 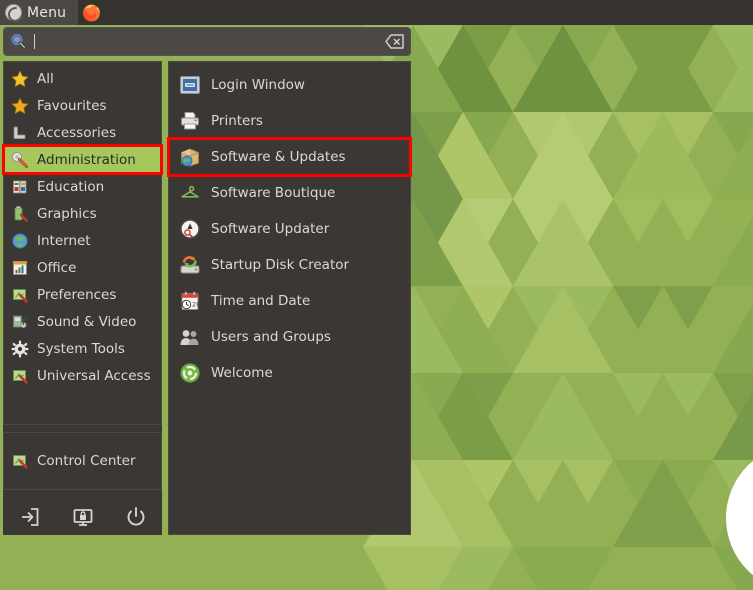 I want to click on education-icon, so click(x=20, y=187).